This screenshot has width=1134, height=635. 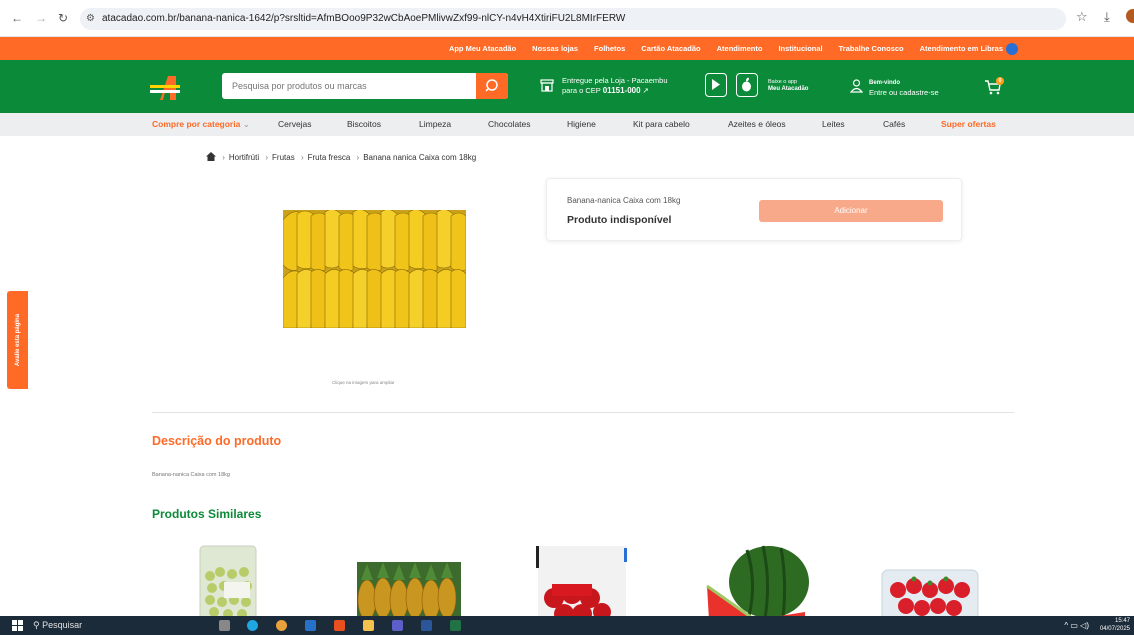 What do you see at coordinates (349, 86) in the screenshot?
I see `search-input` at bounding box center [349, 86].